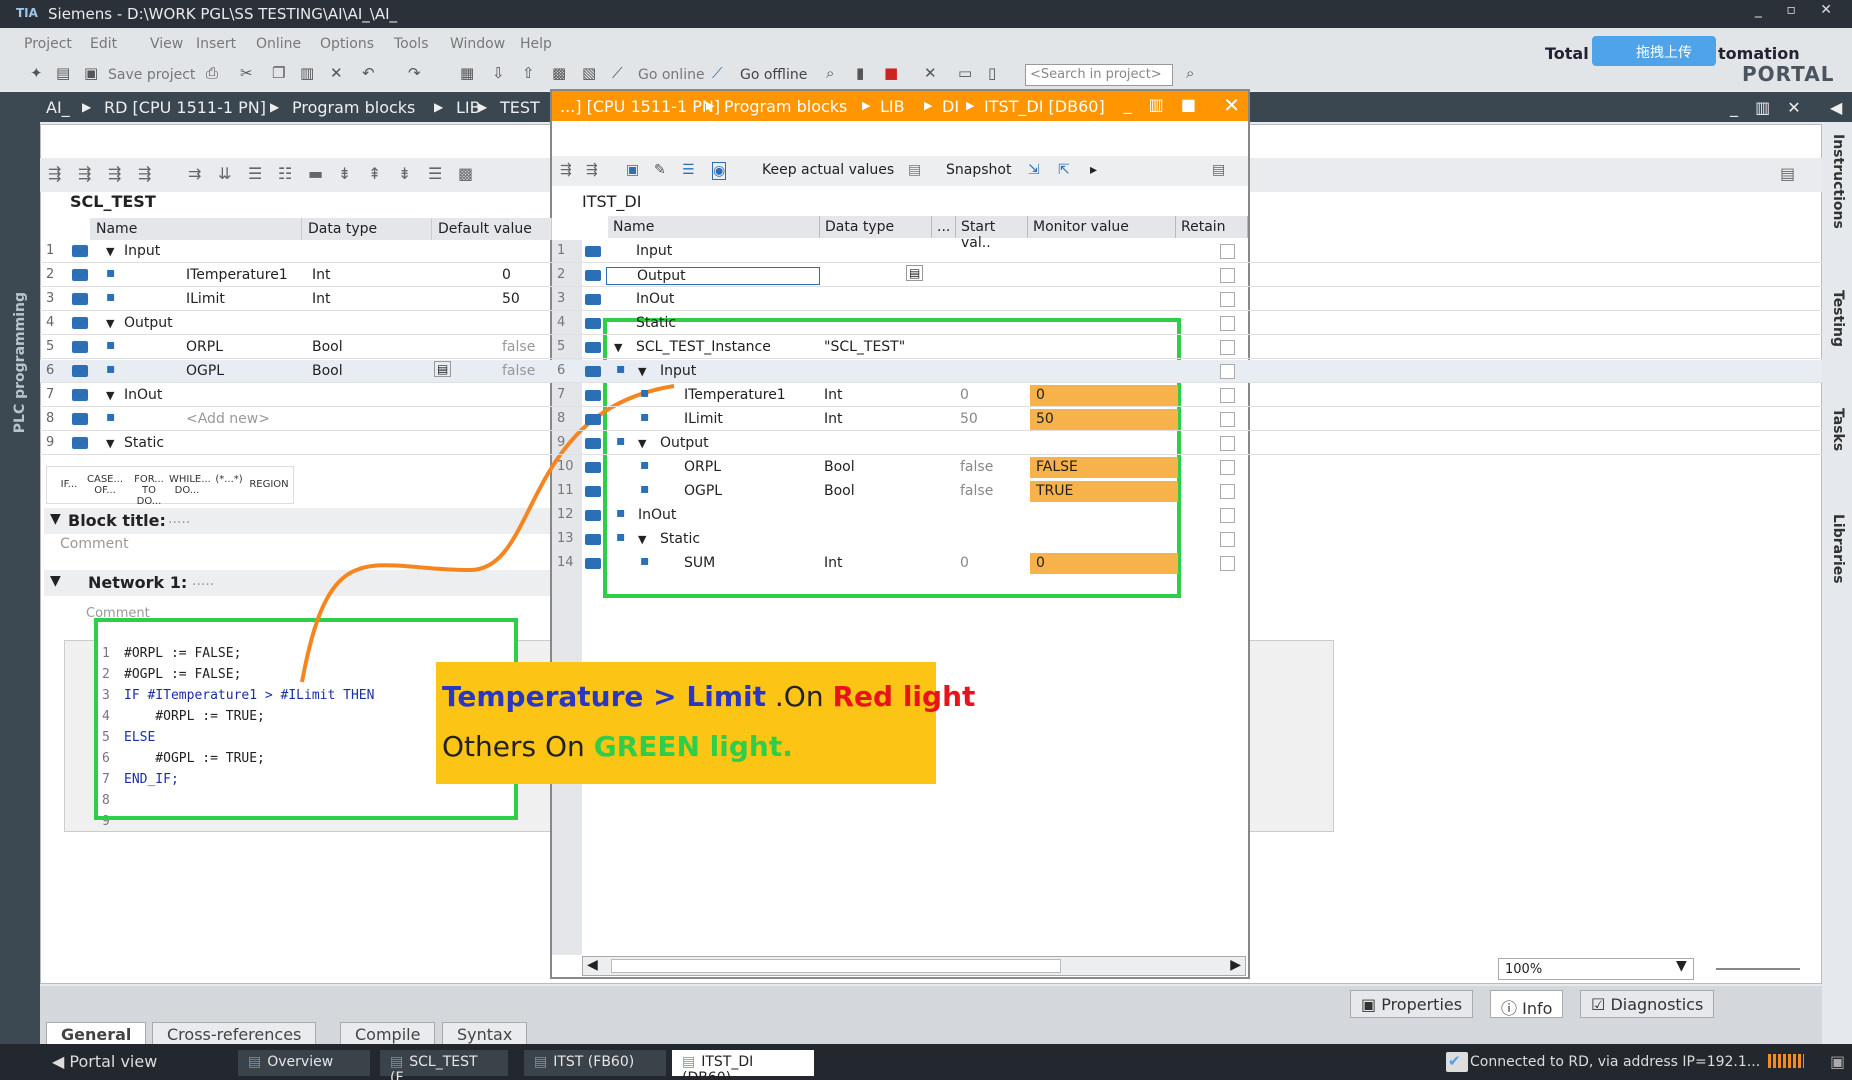 The image size is (1852, 1080). I want to click on window-controls: _ ▫ ✕, so click(1798, 10).